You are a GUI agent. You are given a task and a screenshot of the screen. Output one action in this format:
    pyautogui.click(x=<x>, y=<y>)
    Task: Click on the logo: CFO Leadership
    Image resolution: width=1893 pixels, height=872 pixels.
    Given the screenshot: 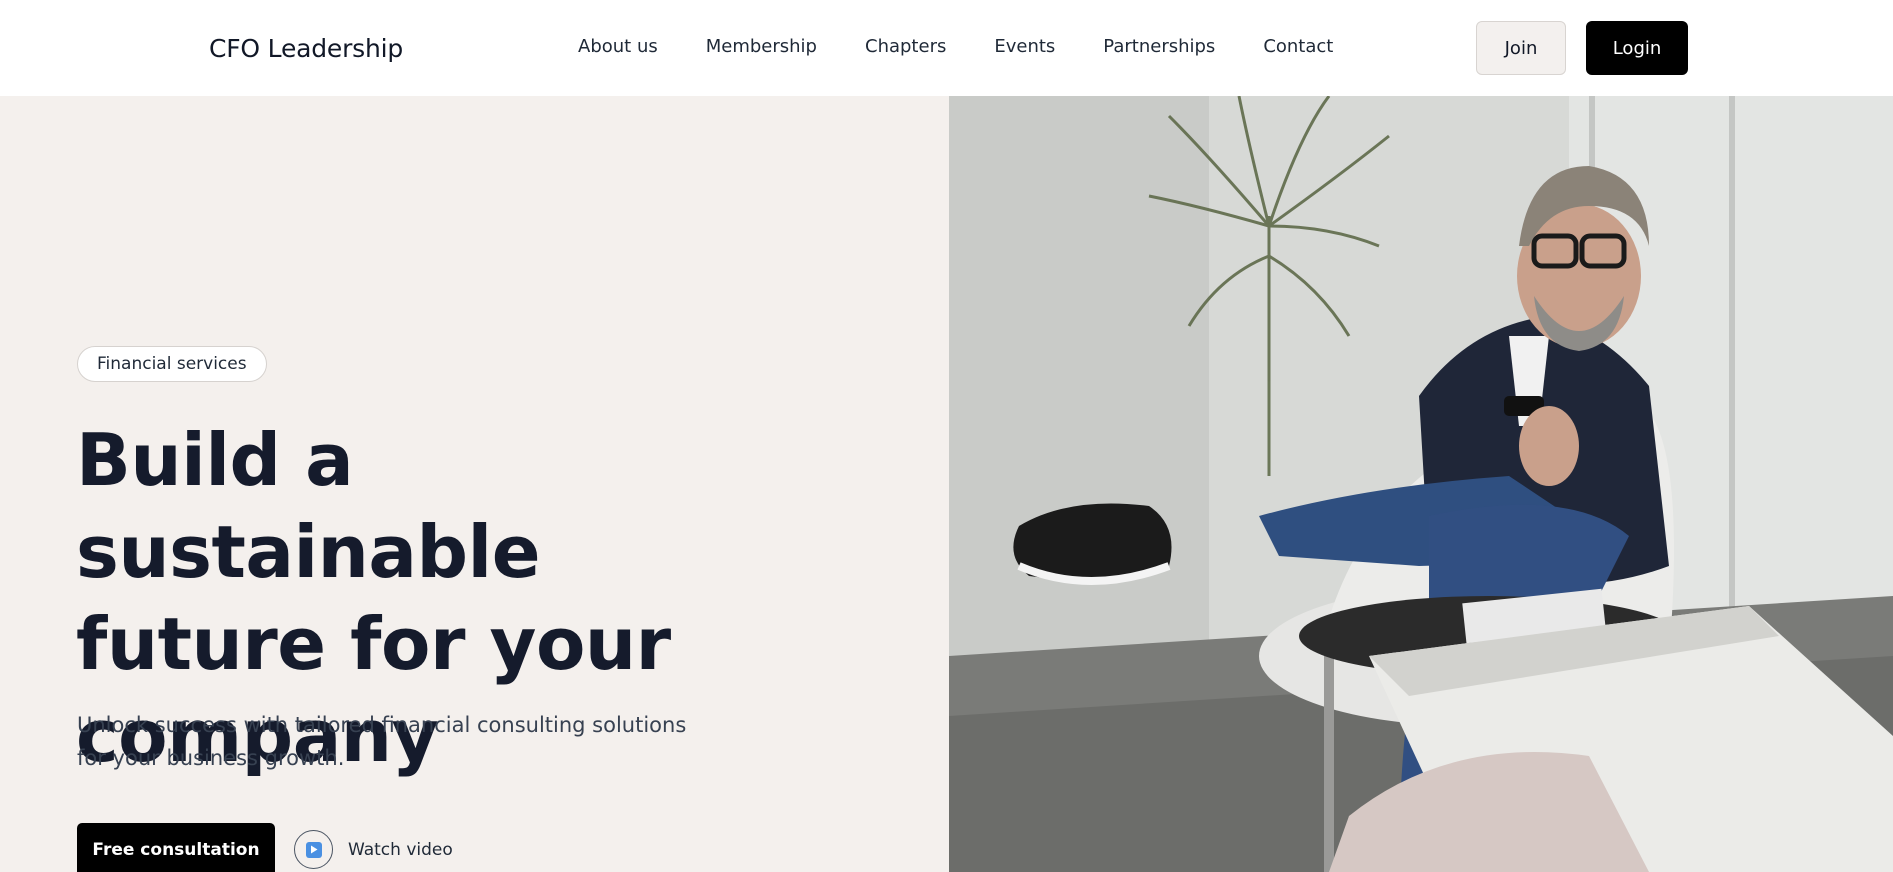 What is the action you would take?
    pyautogui.click(x=306, y=48)
    